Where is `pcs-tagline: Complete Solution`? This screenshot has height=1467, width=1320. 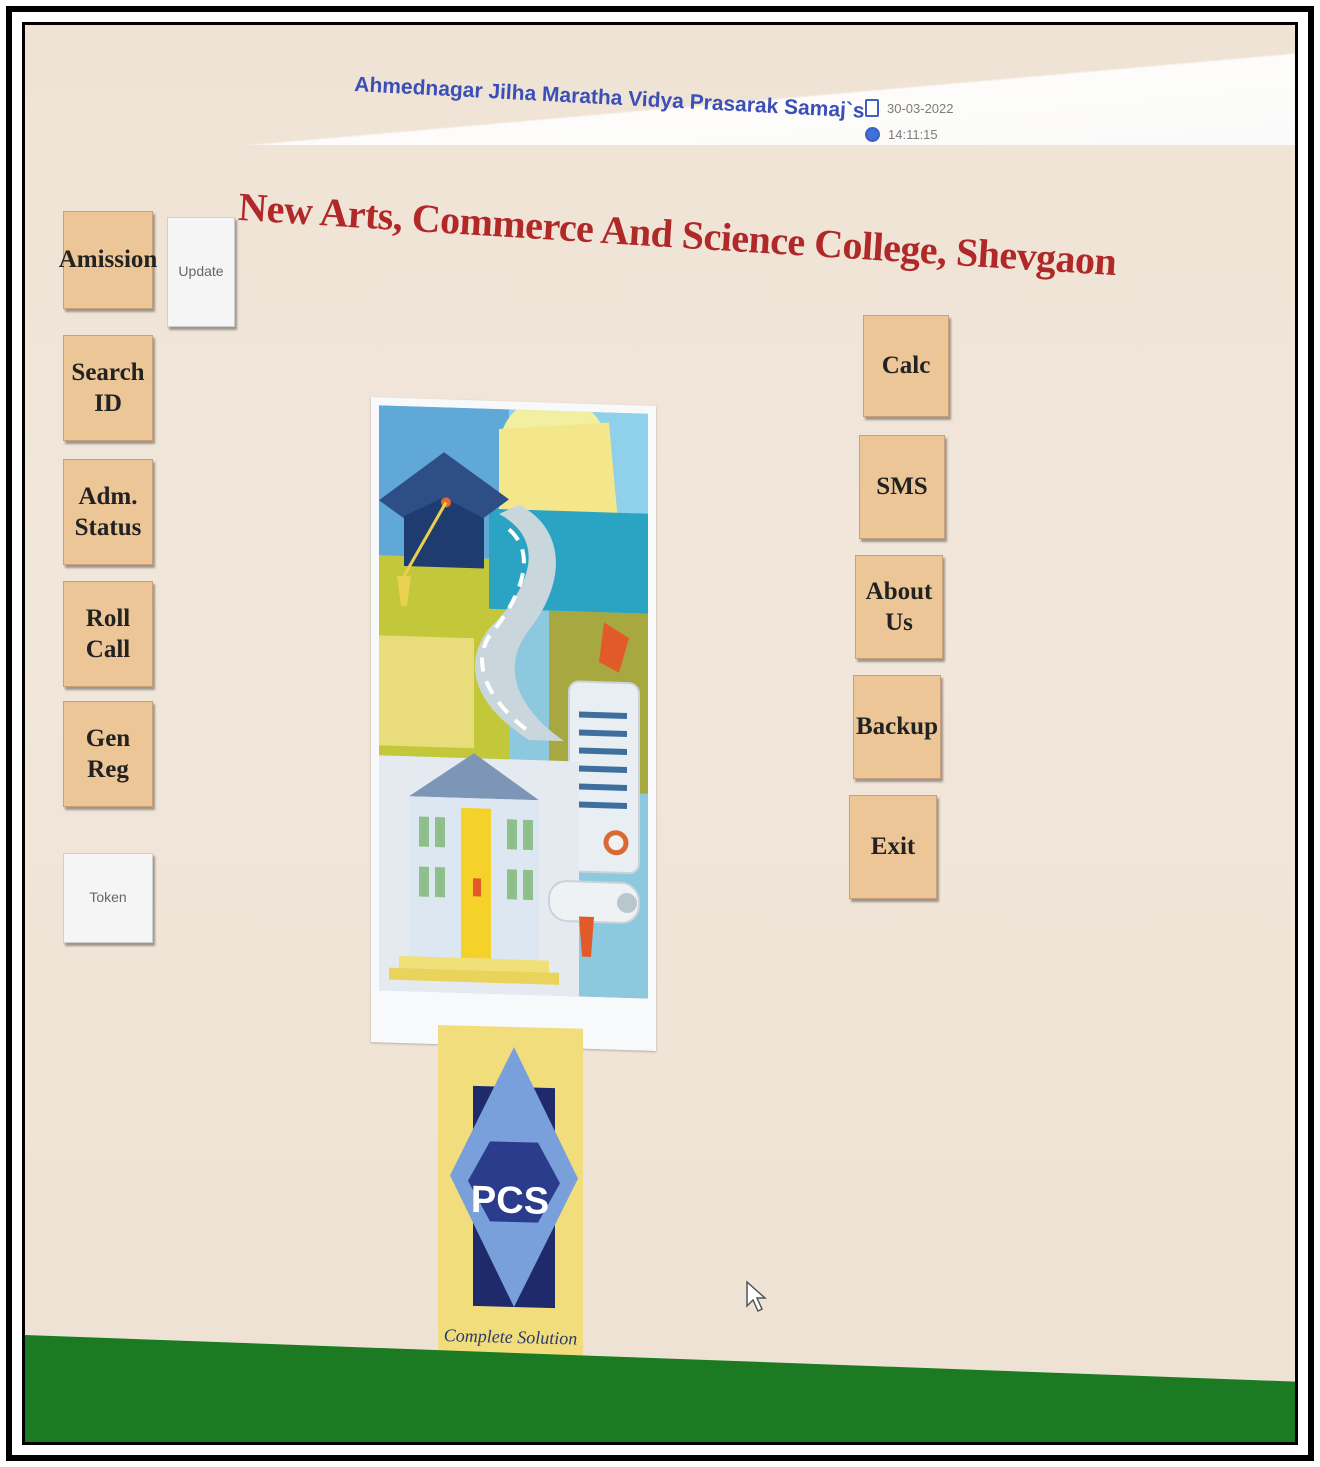
pcs-tagline: Complete Solution is located at coordinates (510, 1337).